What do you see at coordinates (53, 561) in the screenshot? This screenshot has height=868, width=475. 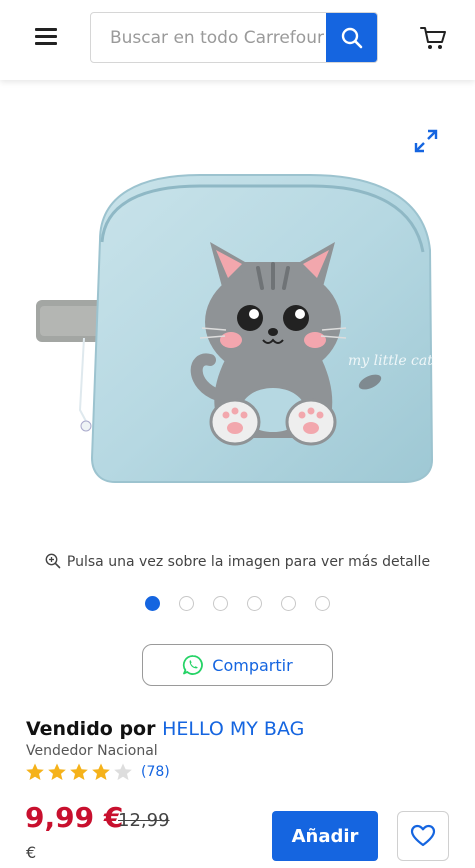 I see `zoom-in-icon` at bounding box center [53, 561].